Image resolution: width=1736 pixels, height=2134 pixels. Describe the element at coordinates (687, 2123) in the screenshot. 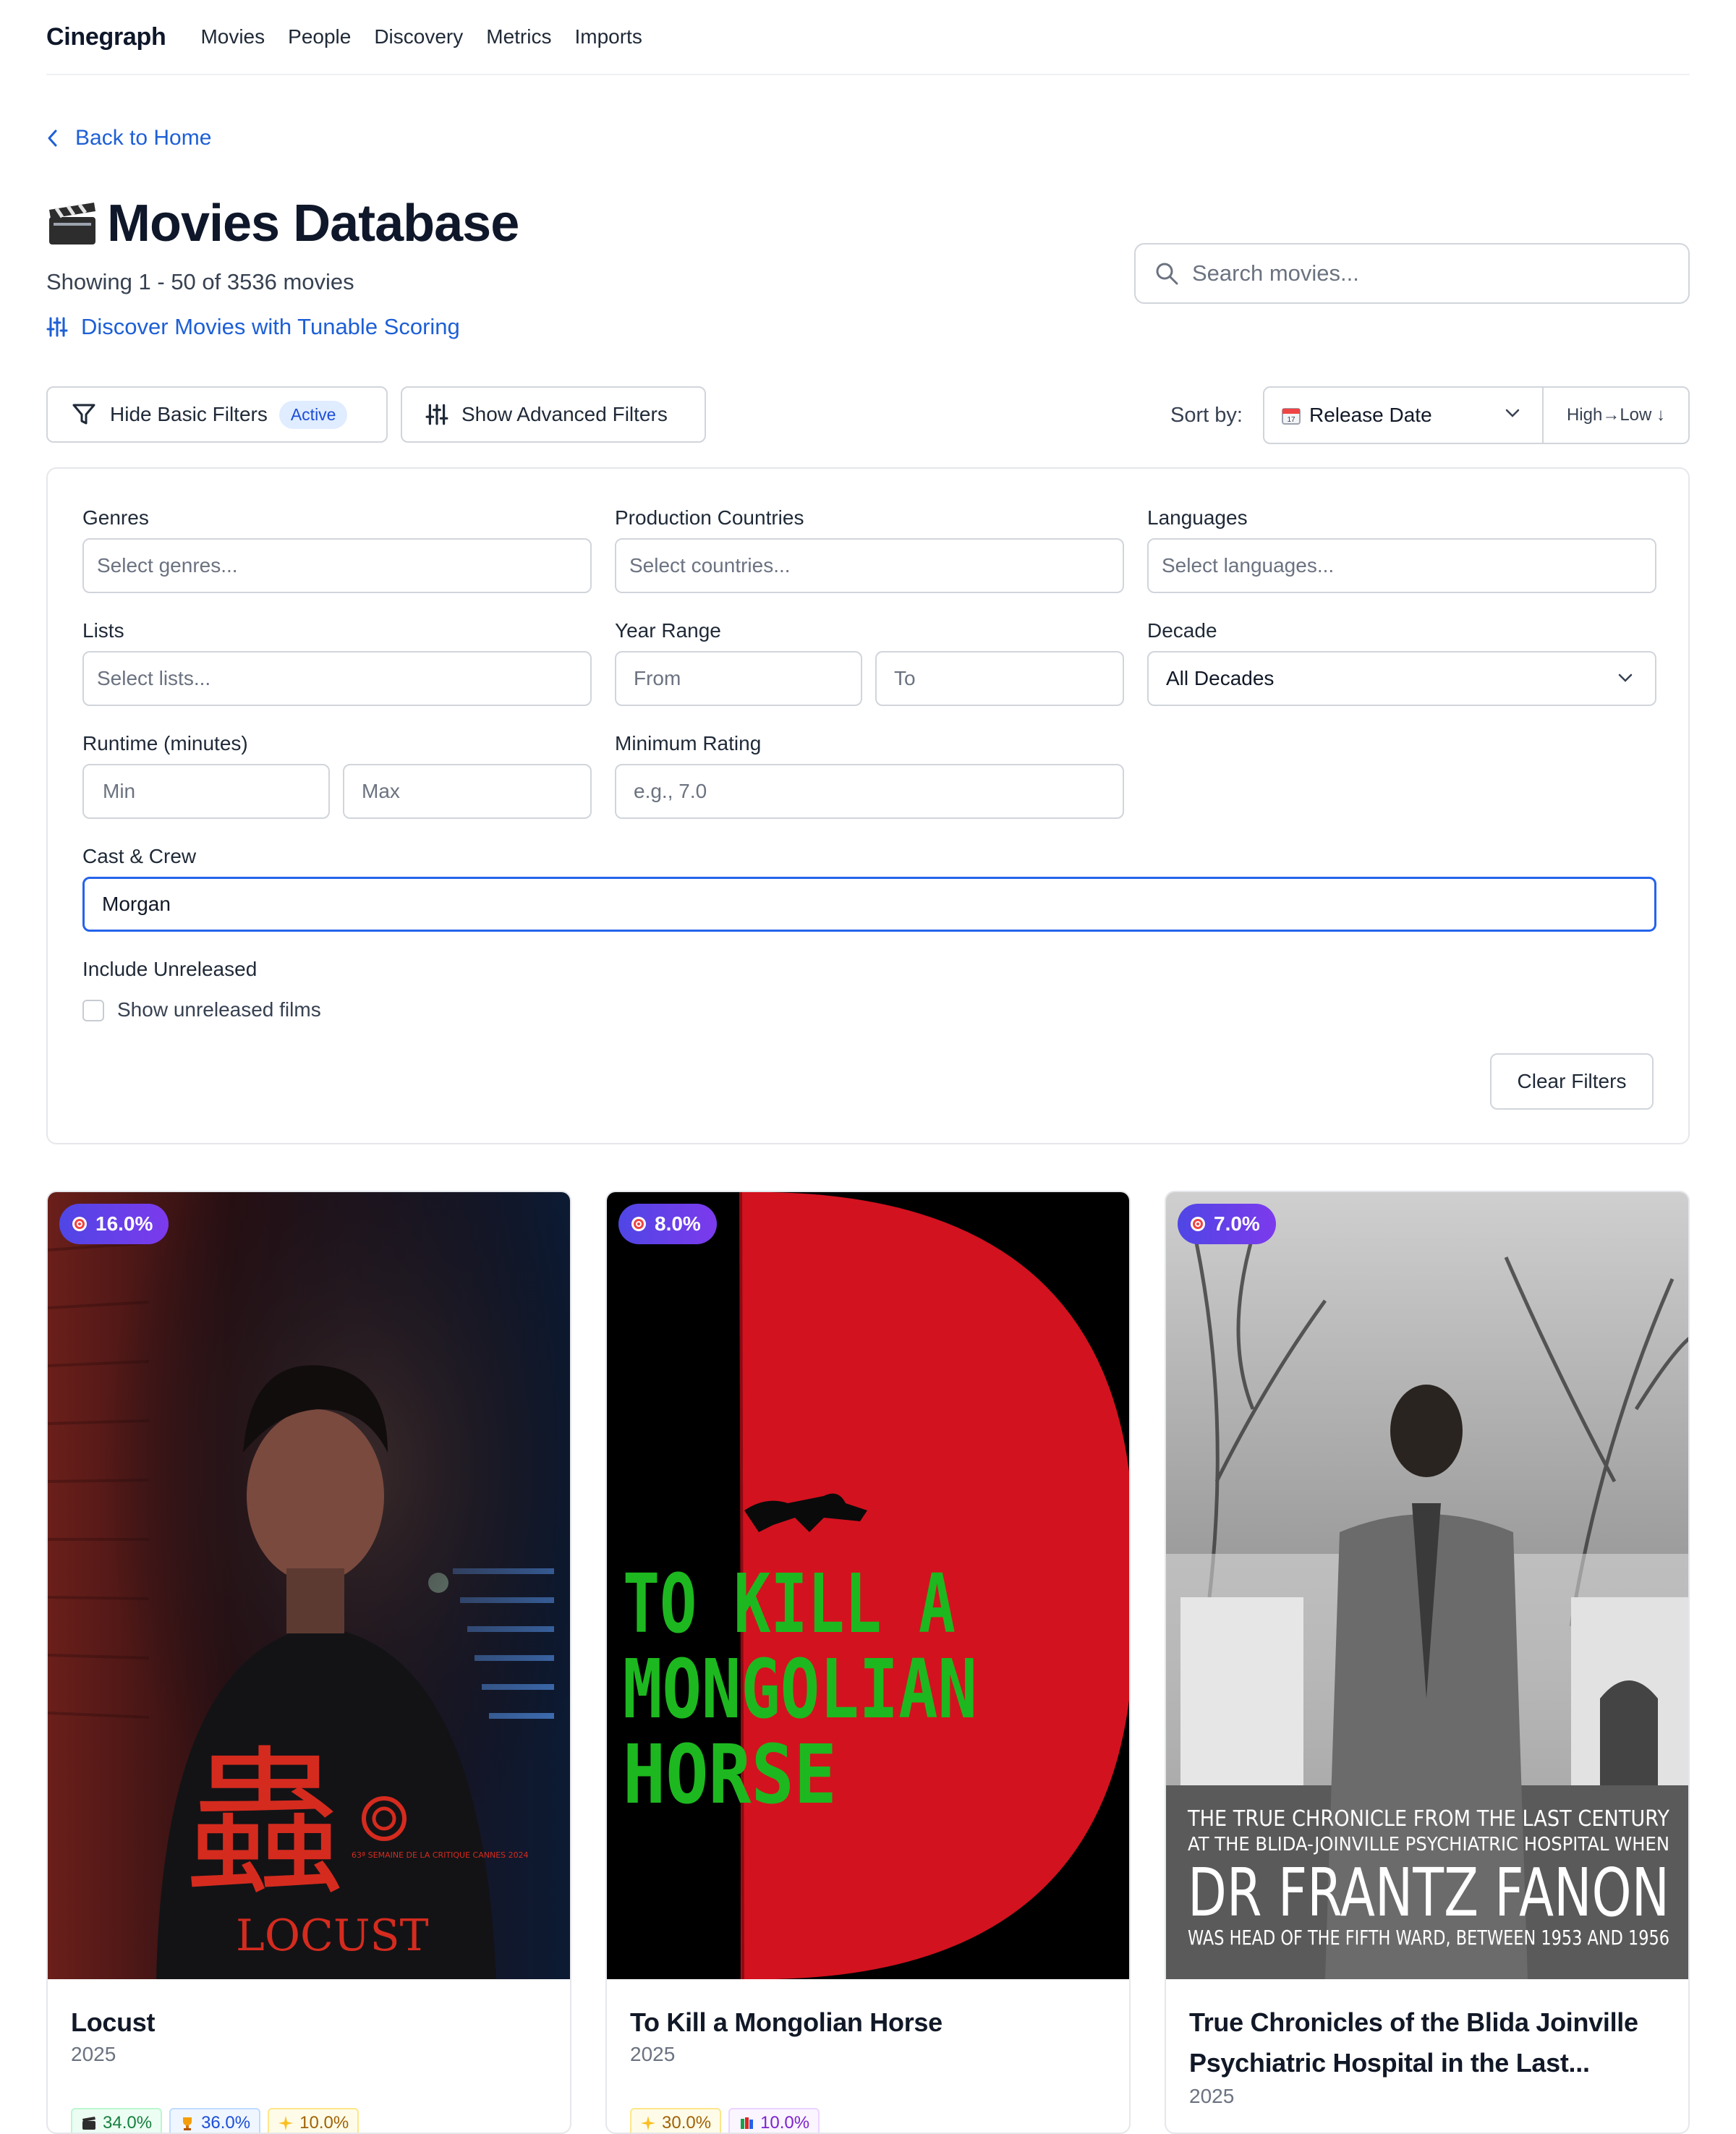

I see `metric-value: 30.0%` at that location.